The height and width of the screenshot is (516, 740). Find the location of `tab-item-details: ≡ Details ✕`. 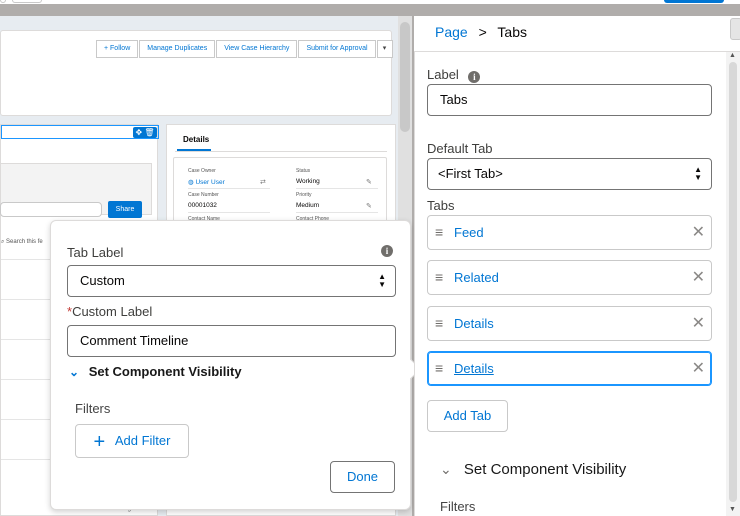

tab-item-details: ≡ Details ✕ is located at coordinates (569, 323).